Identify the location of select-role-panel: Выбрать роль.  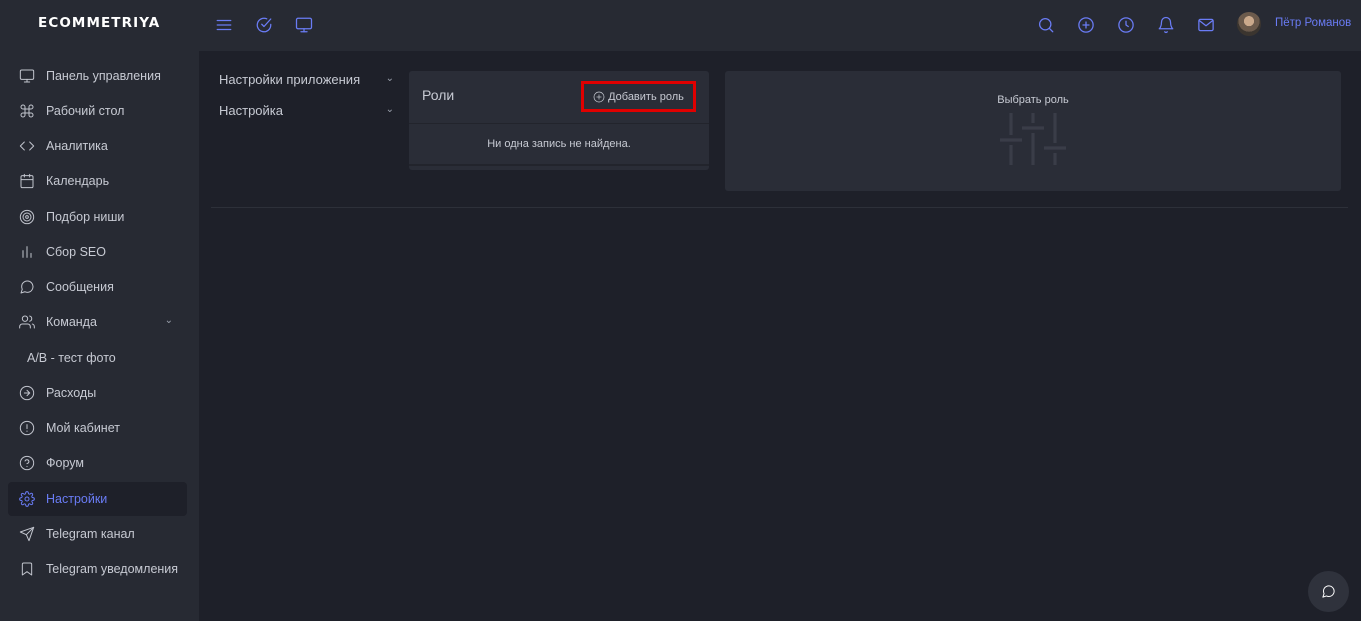
(1033, 131).